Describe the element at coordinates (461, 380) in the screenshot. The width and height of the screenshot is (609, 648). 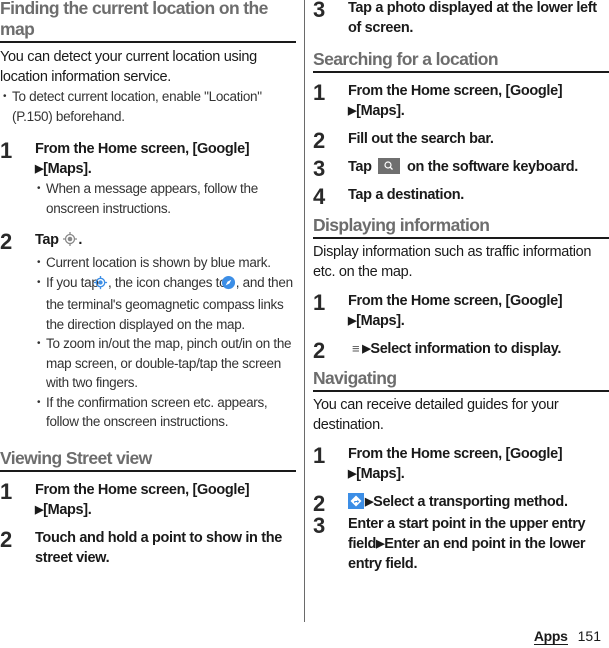
I see `section-title-navigating: Navigating` at that location.